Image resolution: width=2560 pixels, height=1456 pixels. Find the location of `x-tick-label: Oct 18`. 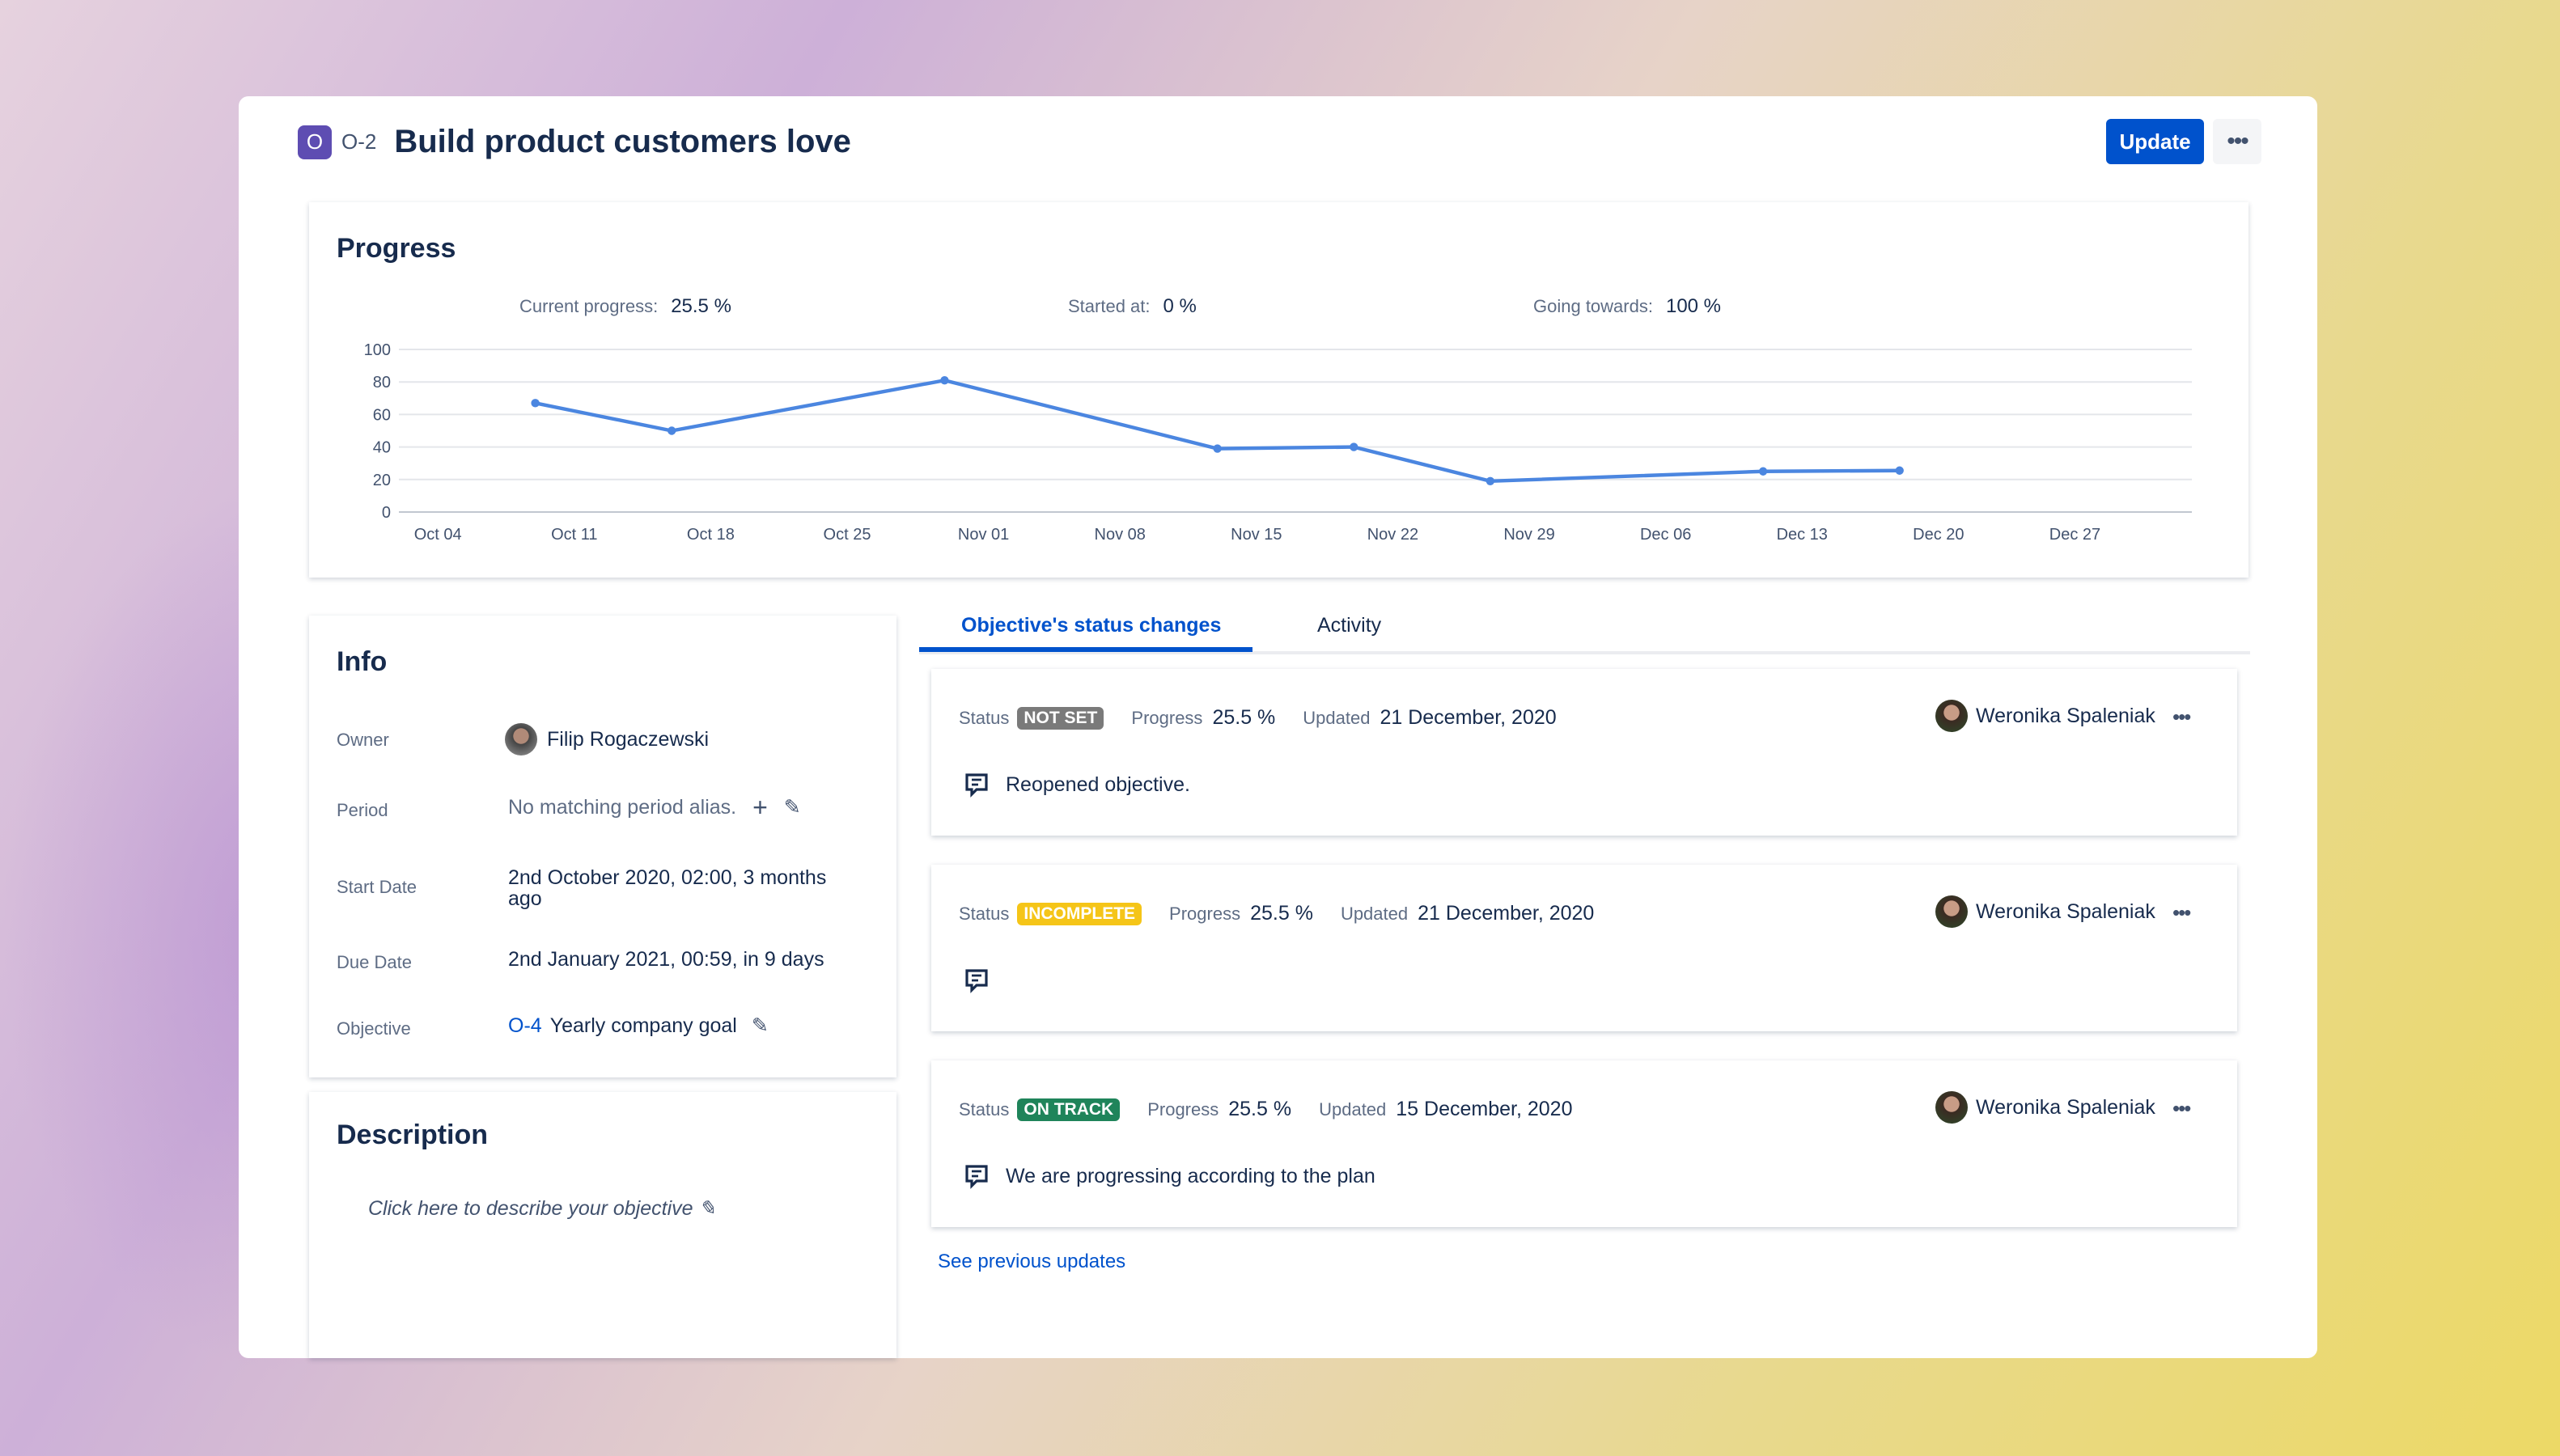

x-tick-label: Oct 18 is located at coordinates (711, 535).